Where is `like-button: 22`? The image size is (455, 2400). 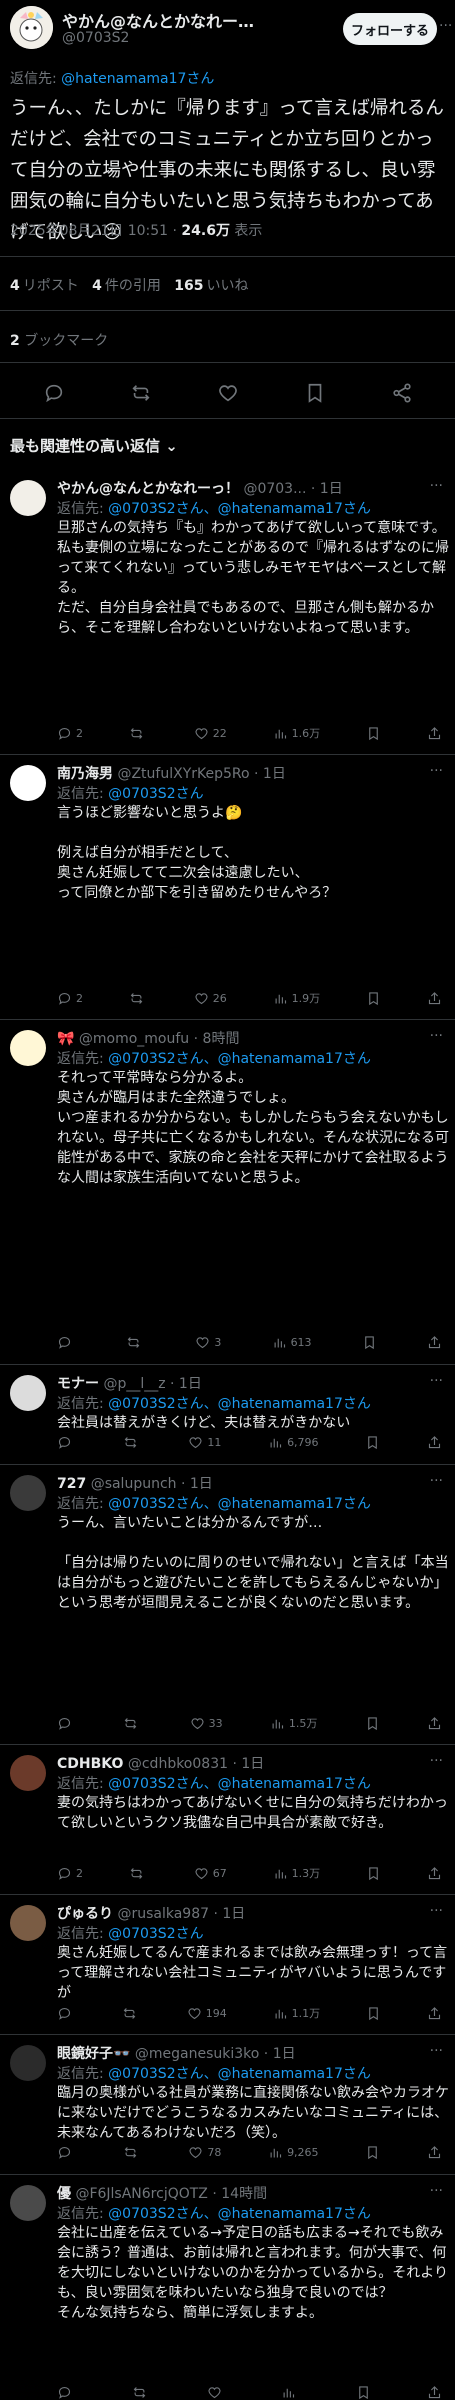
like-button: 22 is located at coordinates (210, 733).